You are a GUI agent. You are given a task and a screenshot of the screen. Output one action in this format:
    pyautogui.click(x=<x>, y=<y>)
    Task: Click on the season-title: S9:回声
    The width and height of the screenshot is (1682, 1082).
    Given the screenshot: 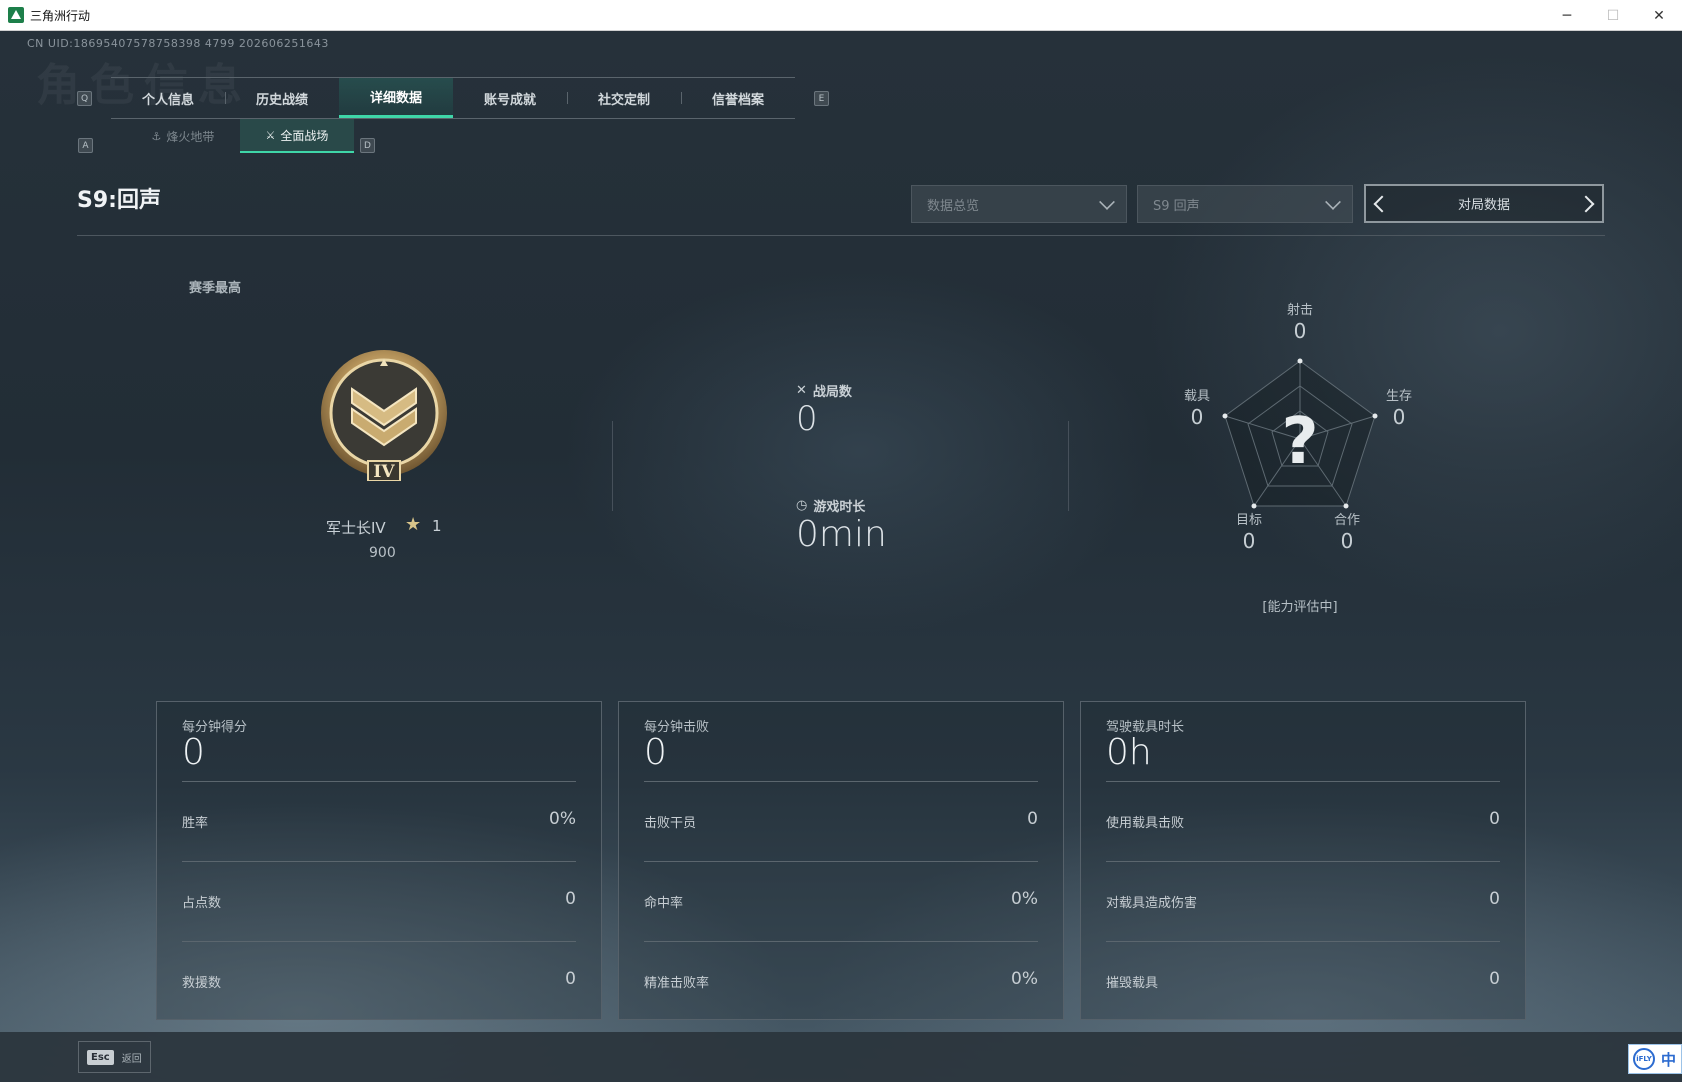 What is the action you would take?
    pyautogui.click(x=119, y=200)
    